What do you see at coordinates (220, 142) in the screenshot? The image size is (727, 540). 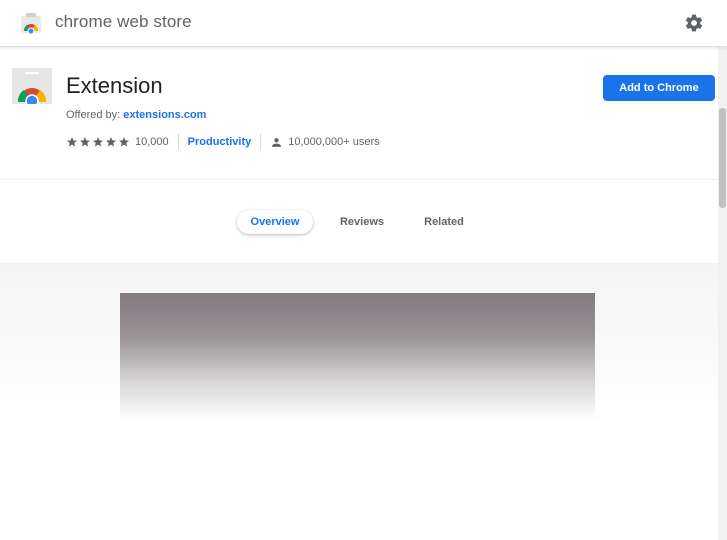 I see `category-link: Productivity` at bounding box center [220, 142].